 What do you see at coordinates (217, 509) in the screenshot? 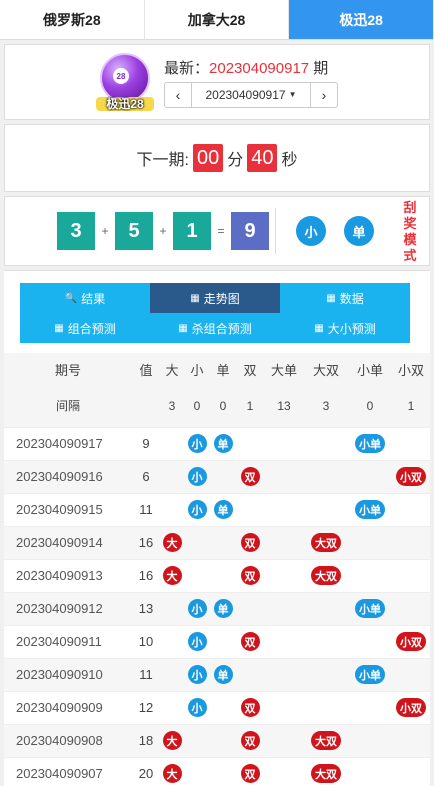
I see `table-row: 202304090915 11 小单 小单` at bounding box center [217, 509].